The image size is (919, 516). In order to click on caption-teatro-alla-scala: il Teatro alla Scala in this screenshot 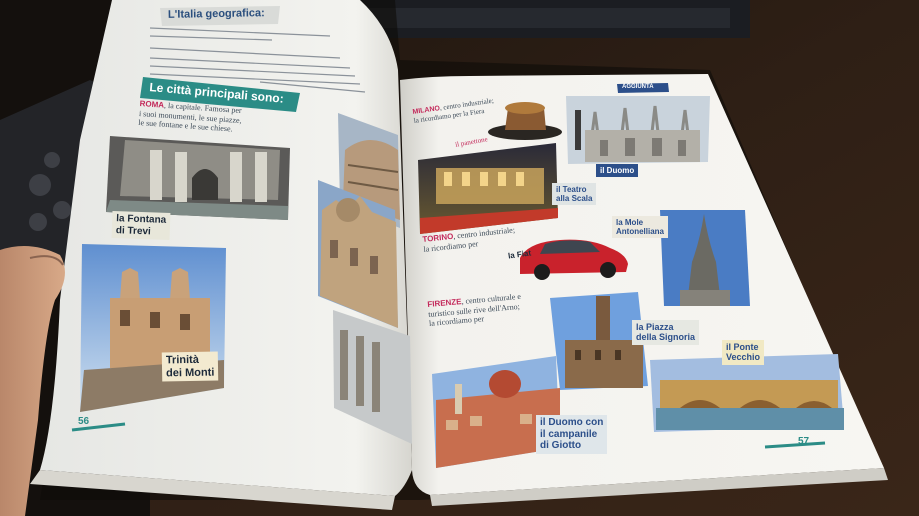, I will do `click(574, 194)`.